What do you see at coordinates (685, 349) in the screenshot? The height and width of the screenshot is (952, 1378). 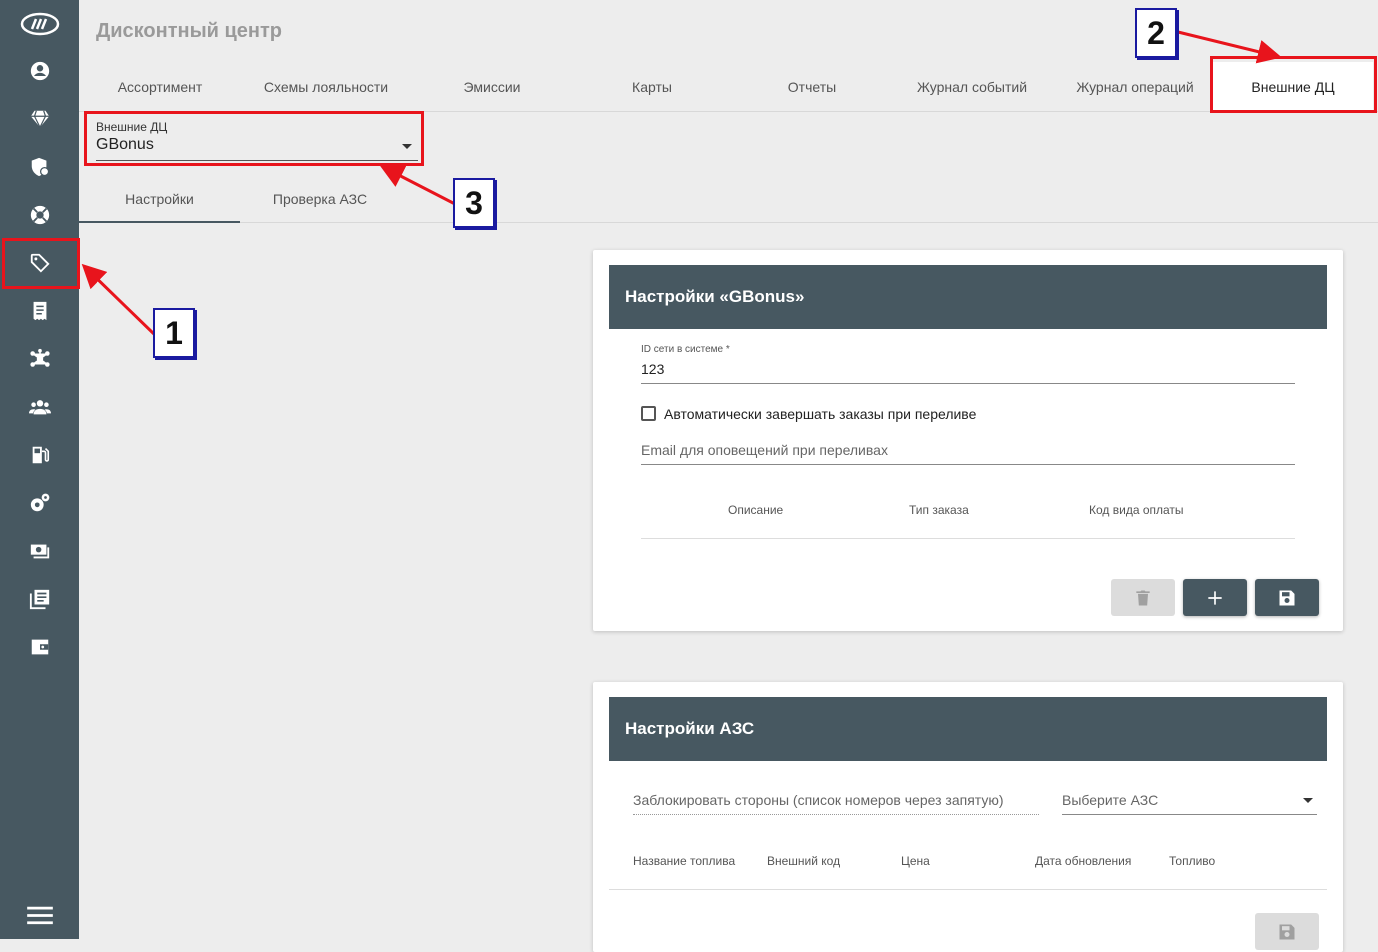 I see `network-id-label: ID сети в системе *` at bounding box center [685, 349].